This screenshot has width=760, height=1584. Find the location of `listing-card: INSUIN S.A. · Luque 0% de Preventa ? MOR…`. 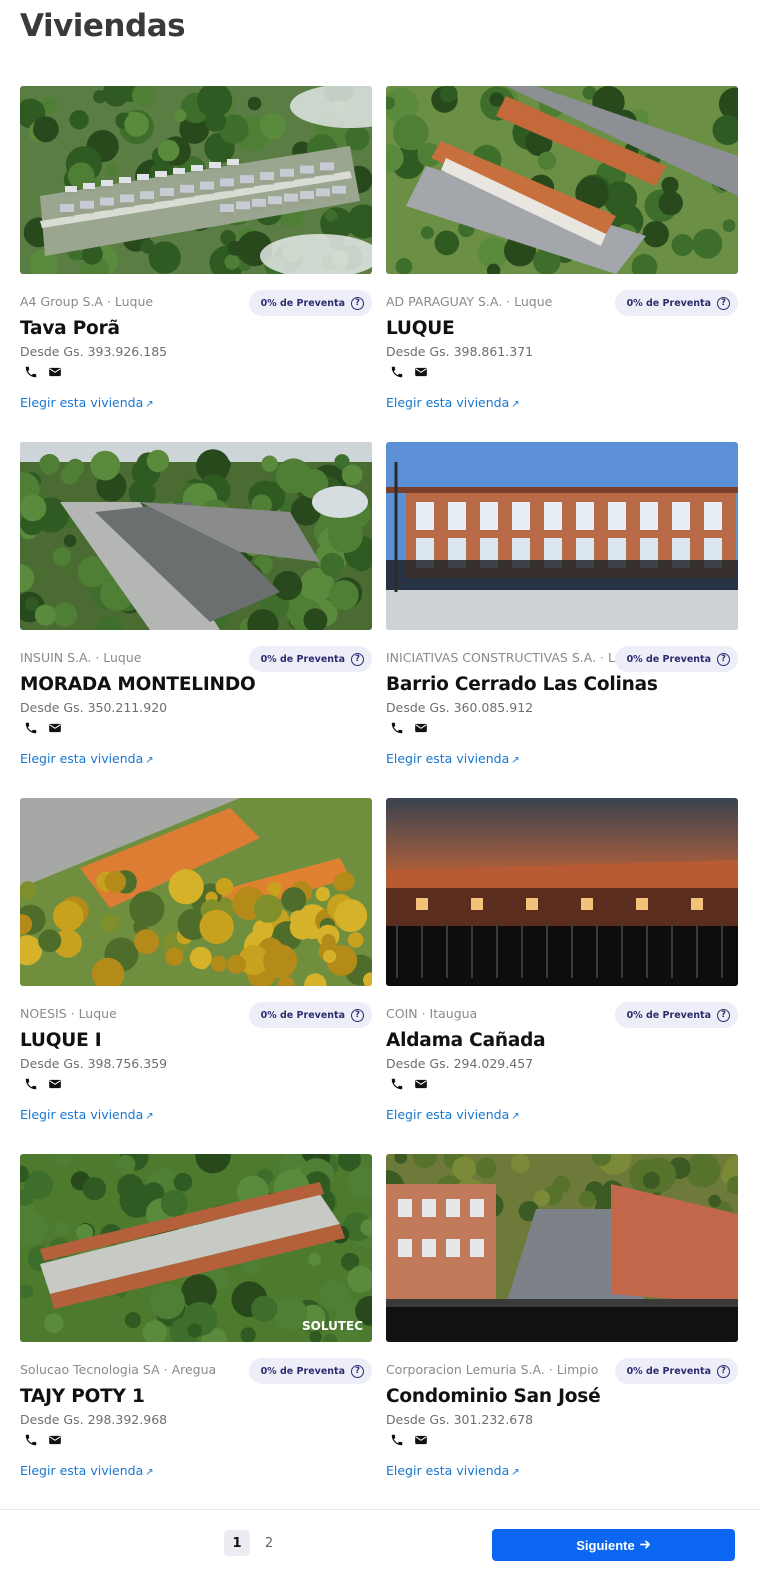

listing-card: INSUIN S.A. · Luque 0% de Preventa ? MOR… is located at coordinates (196, 612).